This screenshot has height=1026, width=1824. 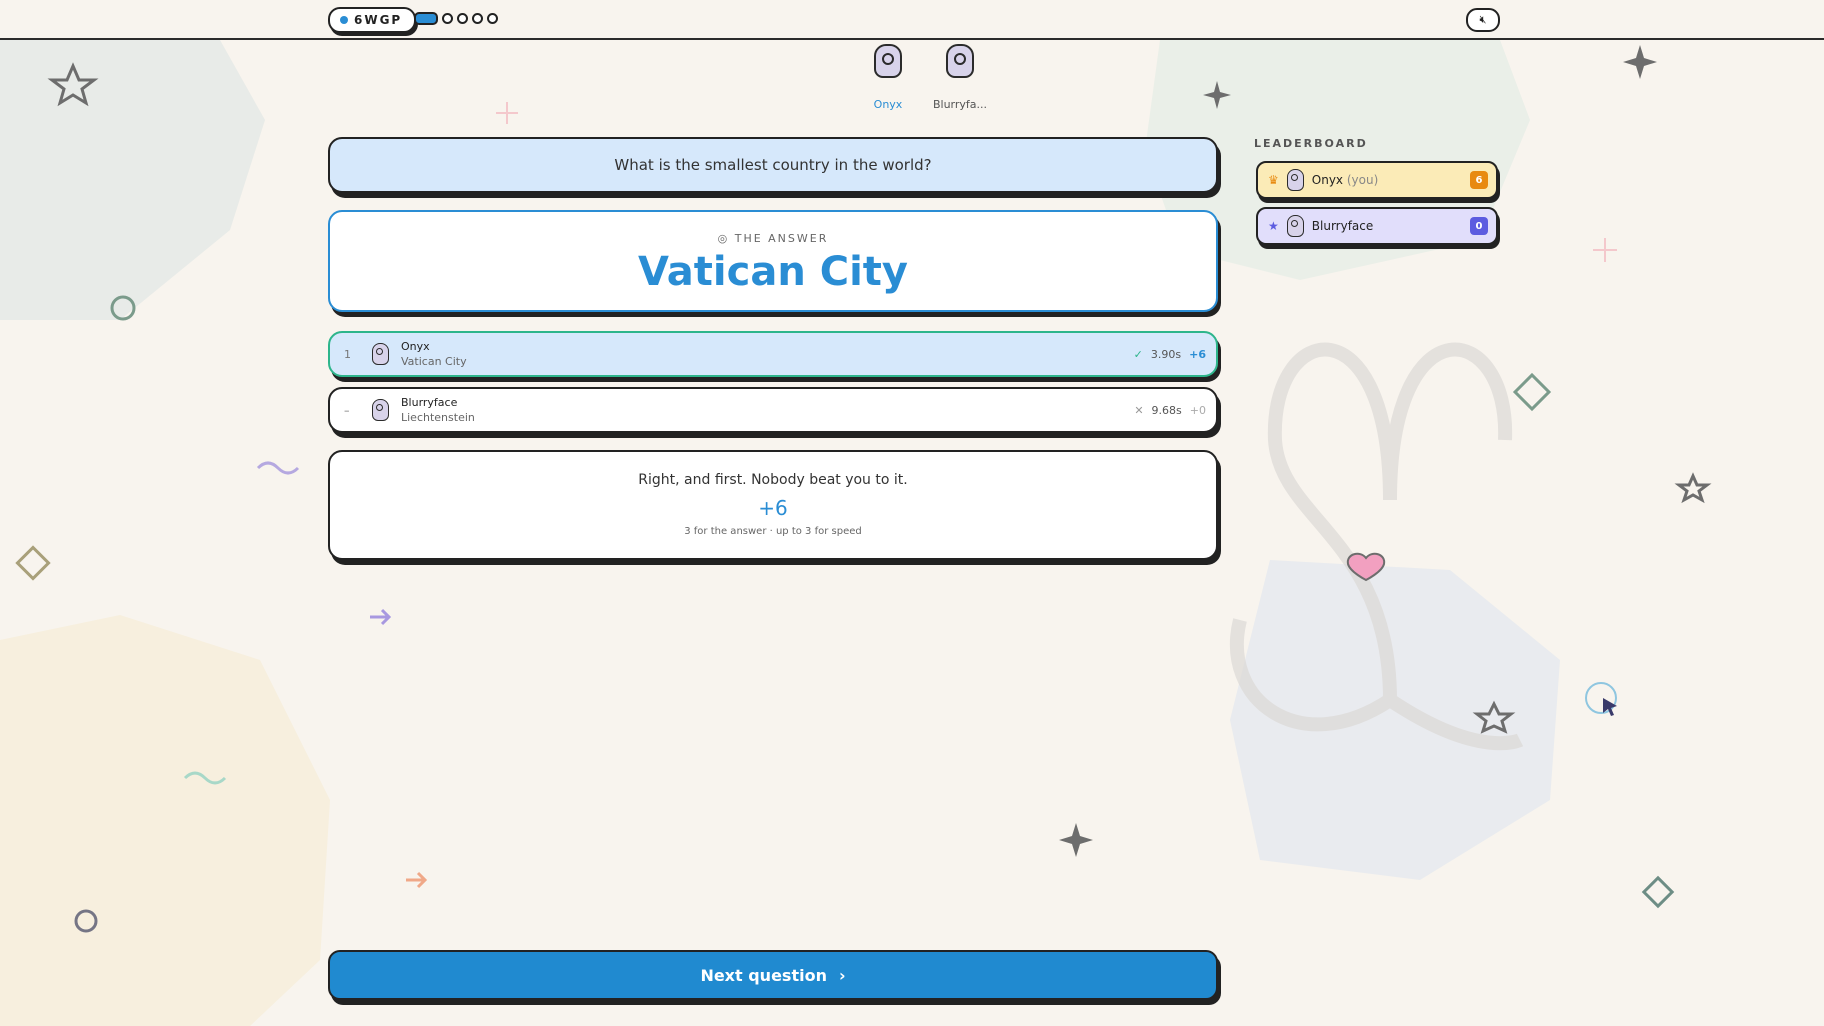 What do you see at coordinates (1166, 354) in the screenshot?
I see `result-time: 3.90s` at bounding box center [1166, 354].